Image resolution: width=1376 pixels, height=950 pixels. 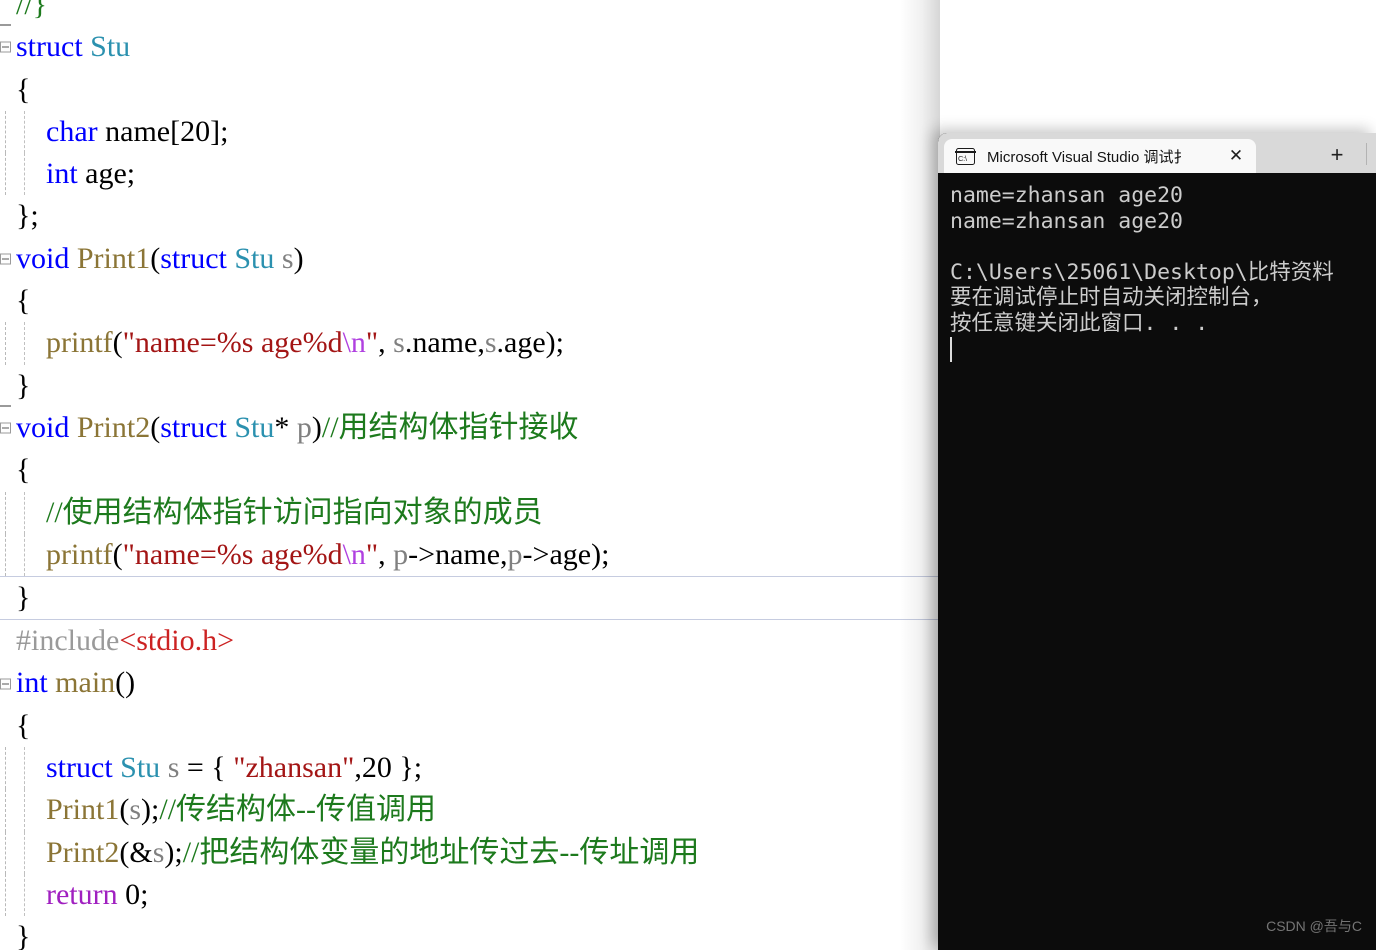 What do you see at coordinates (470, 47) in the screenshot?
I see `code-line: struct Stu` at bounding box center [470, 47].